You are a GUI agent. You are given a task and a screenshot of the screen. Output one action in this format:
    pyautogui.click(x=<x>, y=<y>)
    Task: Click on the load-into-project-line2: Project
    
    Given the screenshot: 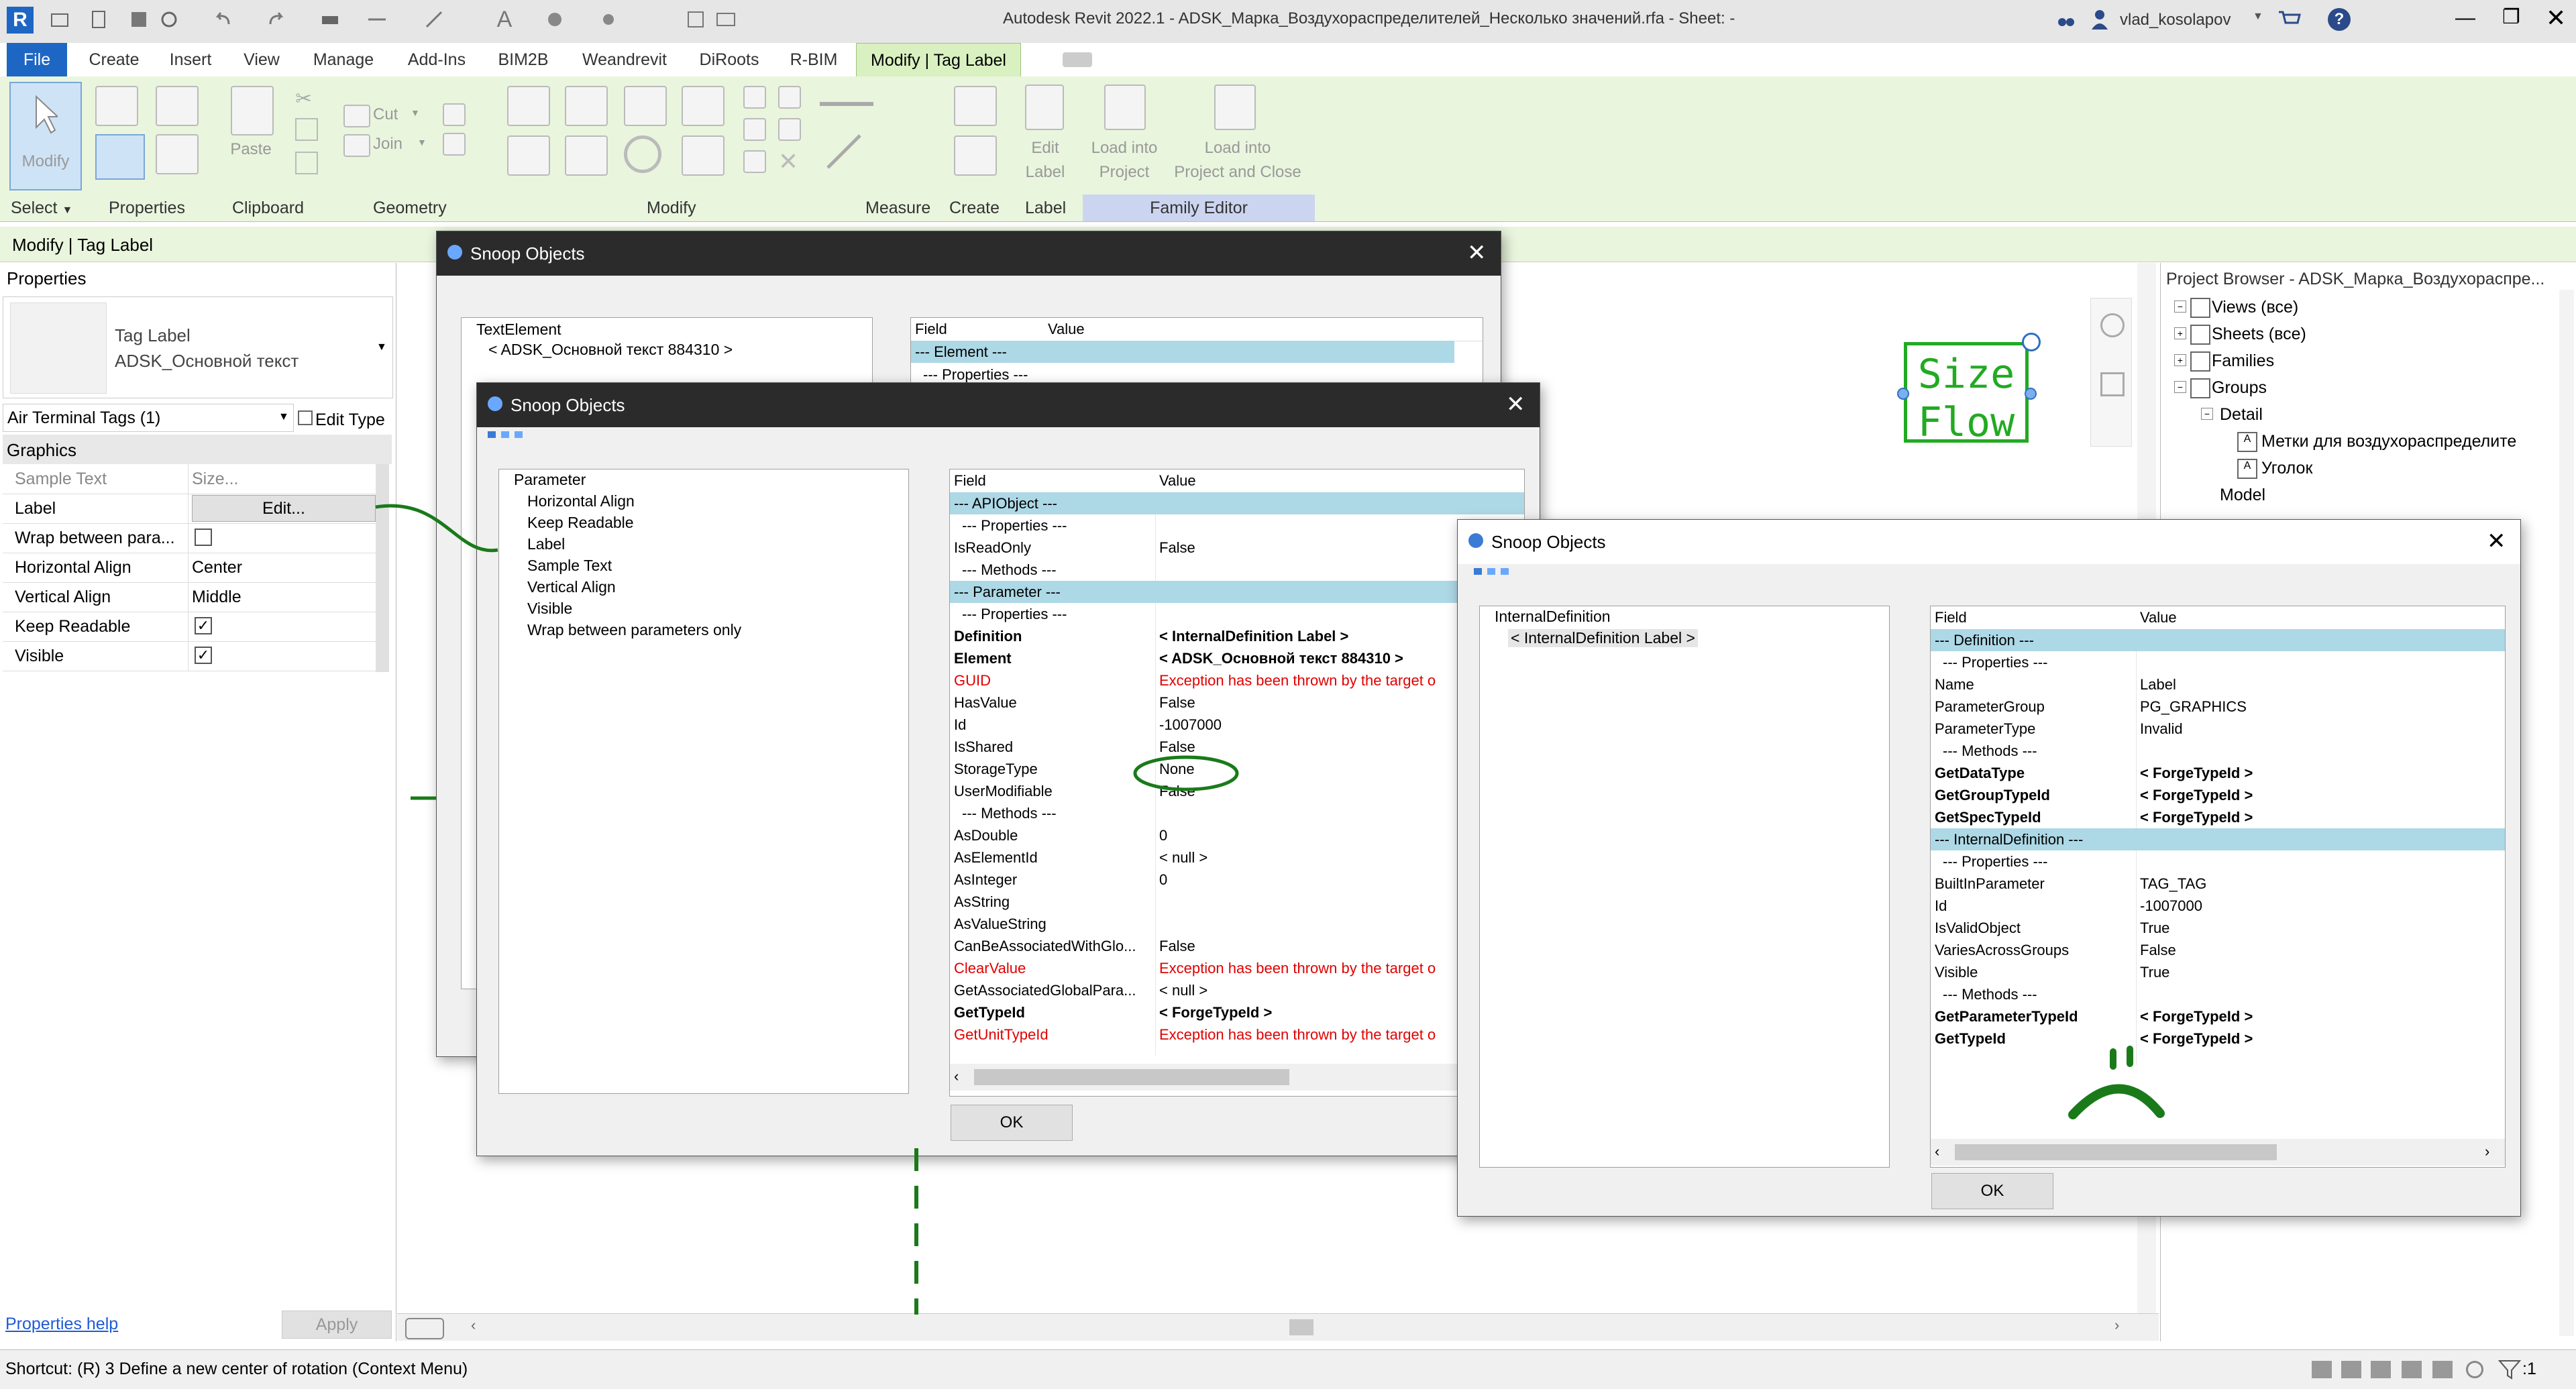 What is the action you would take?
    pyautogui.click(x=1124, y=172)
    